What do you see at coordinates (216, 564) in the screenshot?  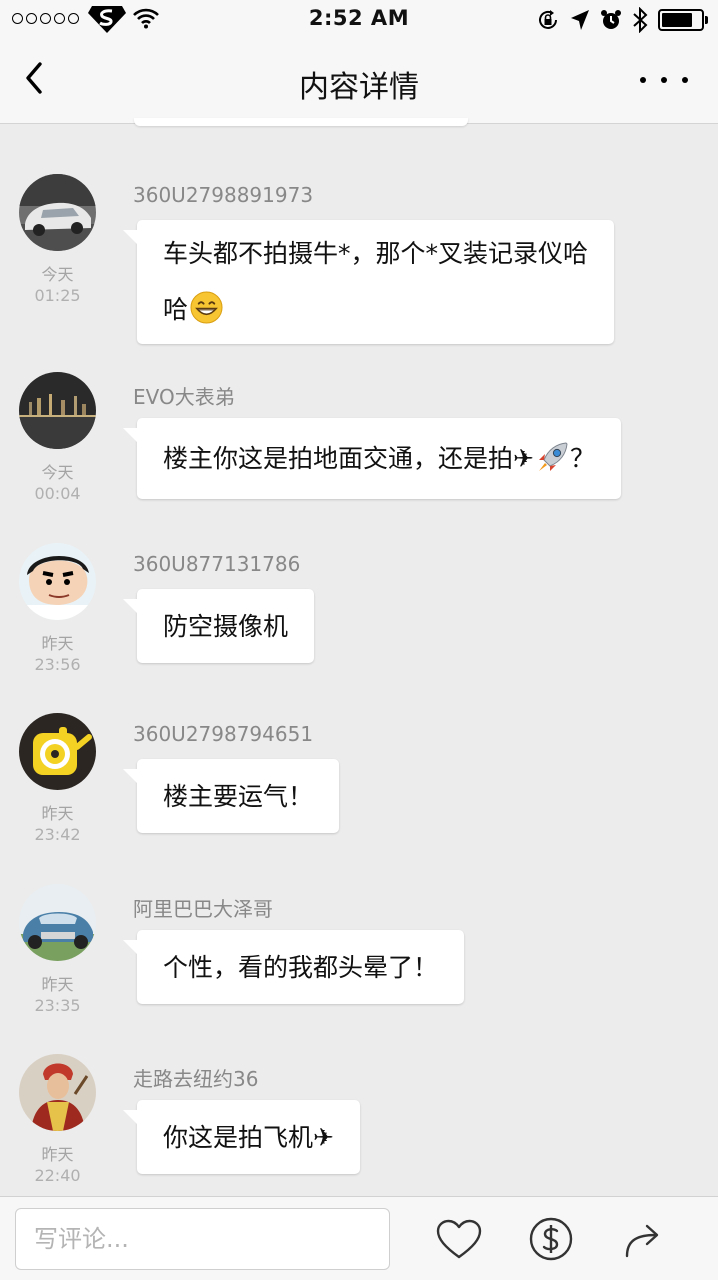 I see `comment-username: 360U877131786` at bounding box center [216, 564].